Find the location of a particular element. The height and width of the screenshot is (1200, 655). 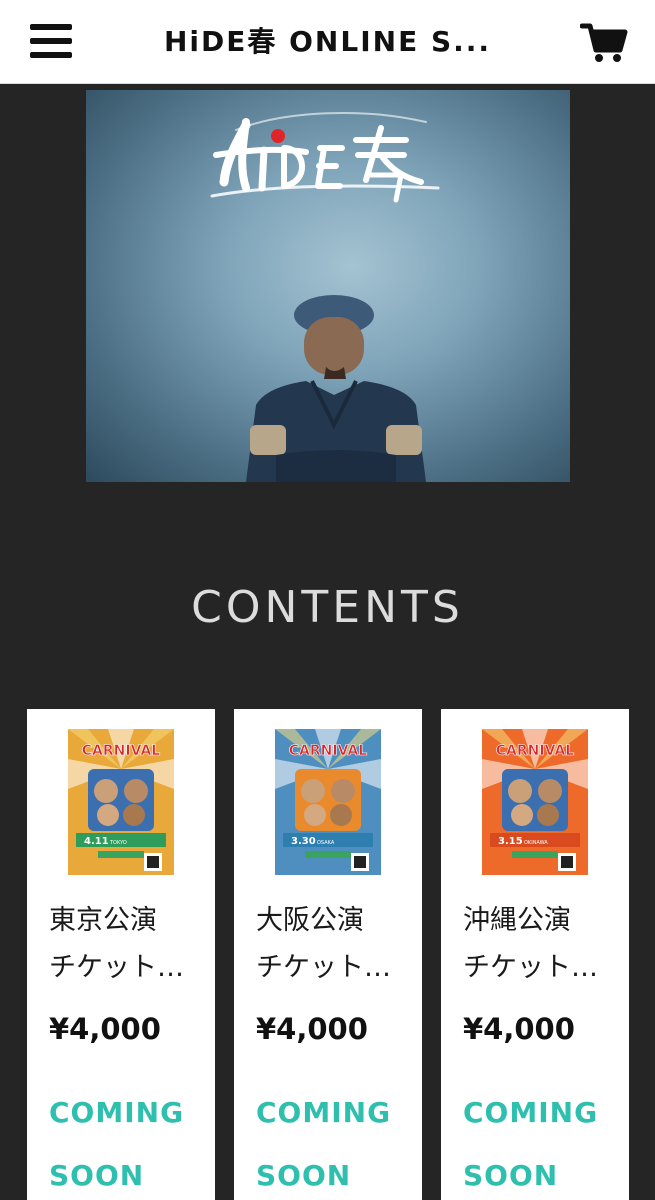

section-title: CONTENTS is located at coordinates (327, 607).